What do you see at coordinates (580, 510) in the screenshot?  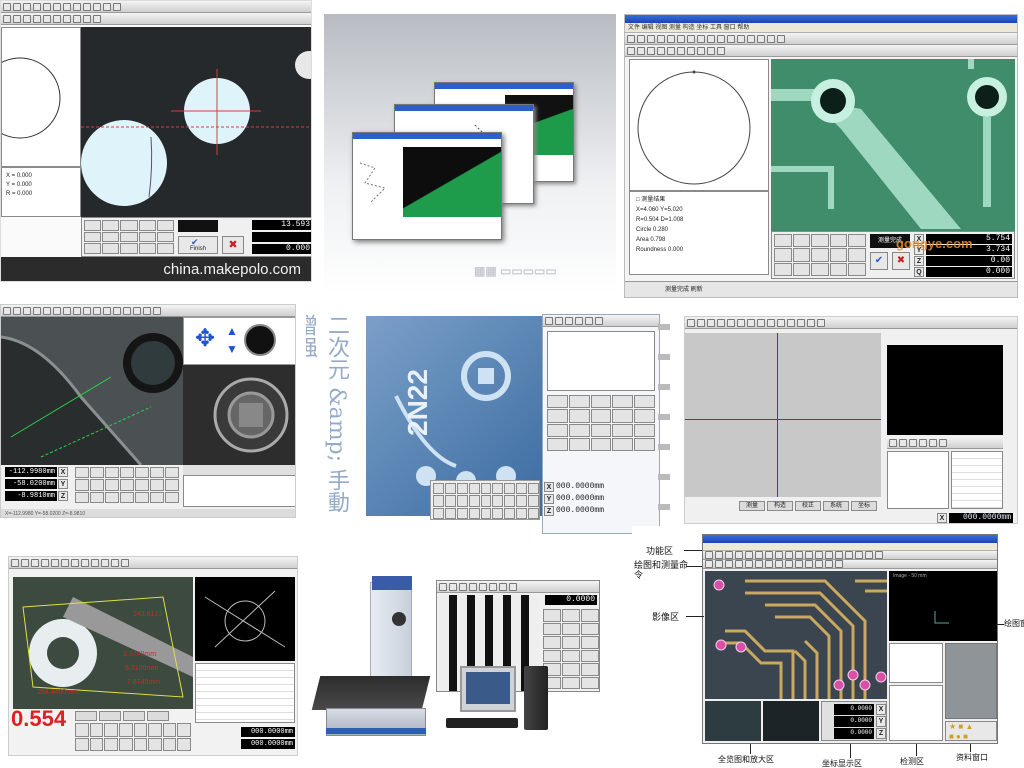 I see `readout-z: 000.0000mm` at bounding box center [580, 510].